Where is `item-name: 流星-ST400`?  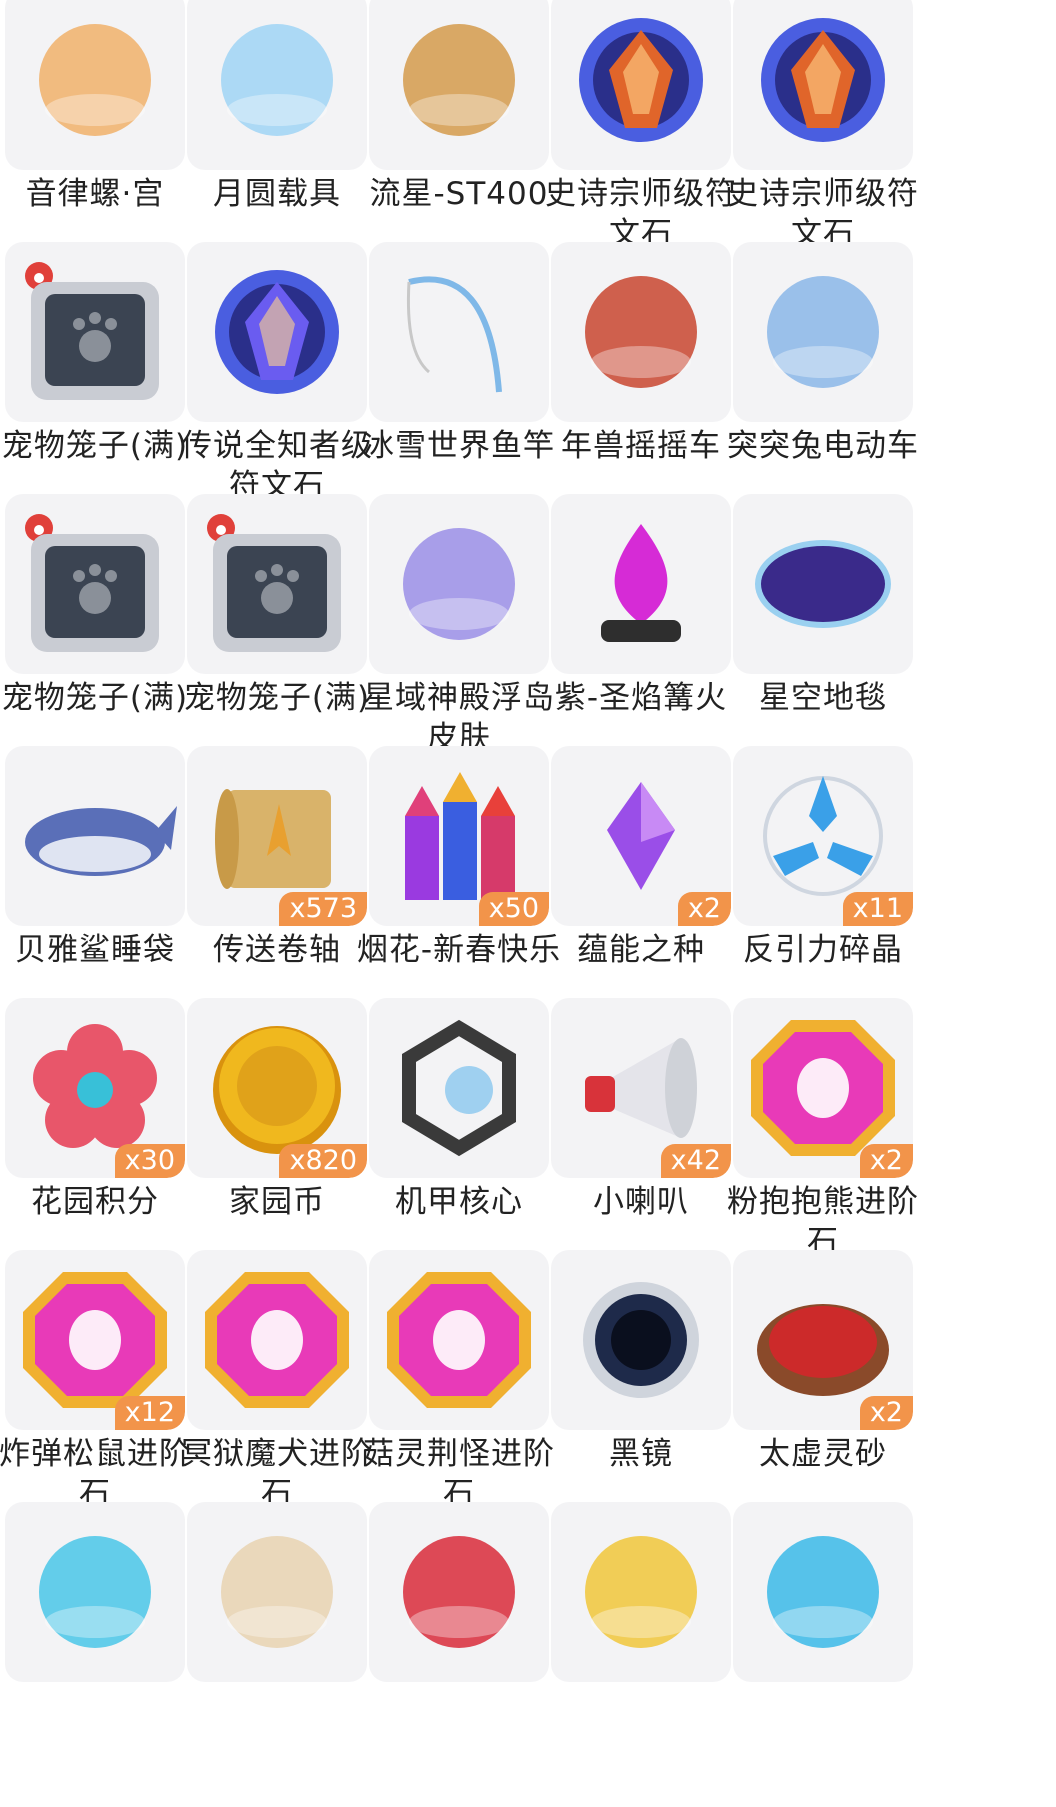 item-name: 流星-ST400 is located at coordinates (459, 194).